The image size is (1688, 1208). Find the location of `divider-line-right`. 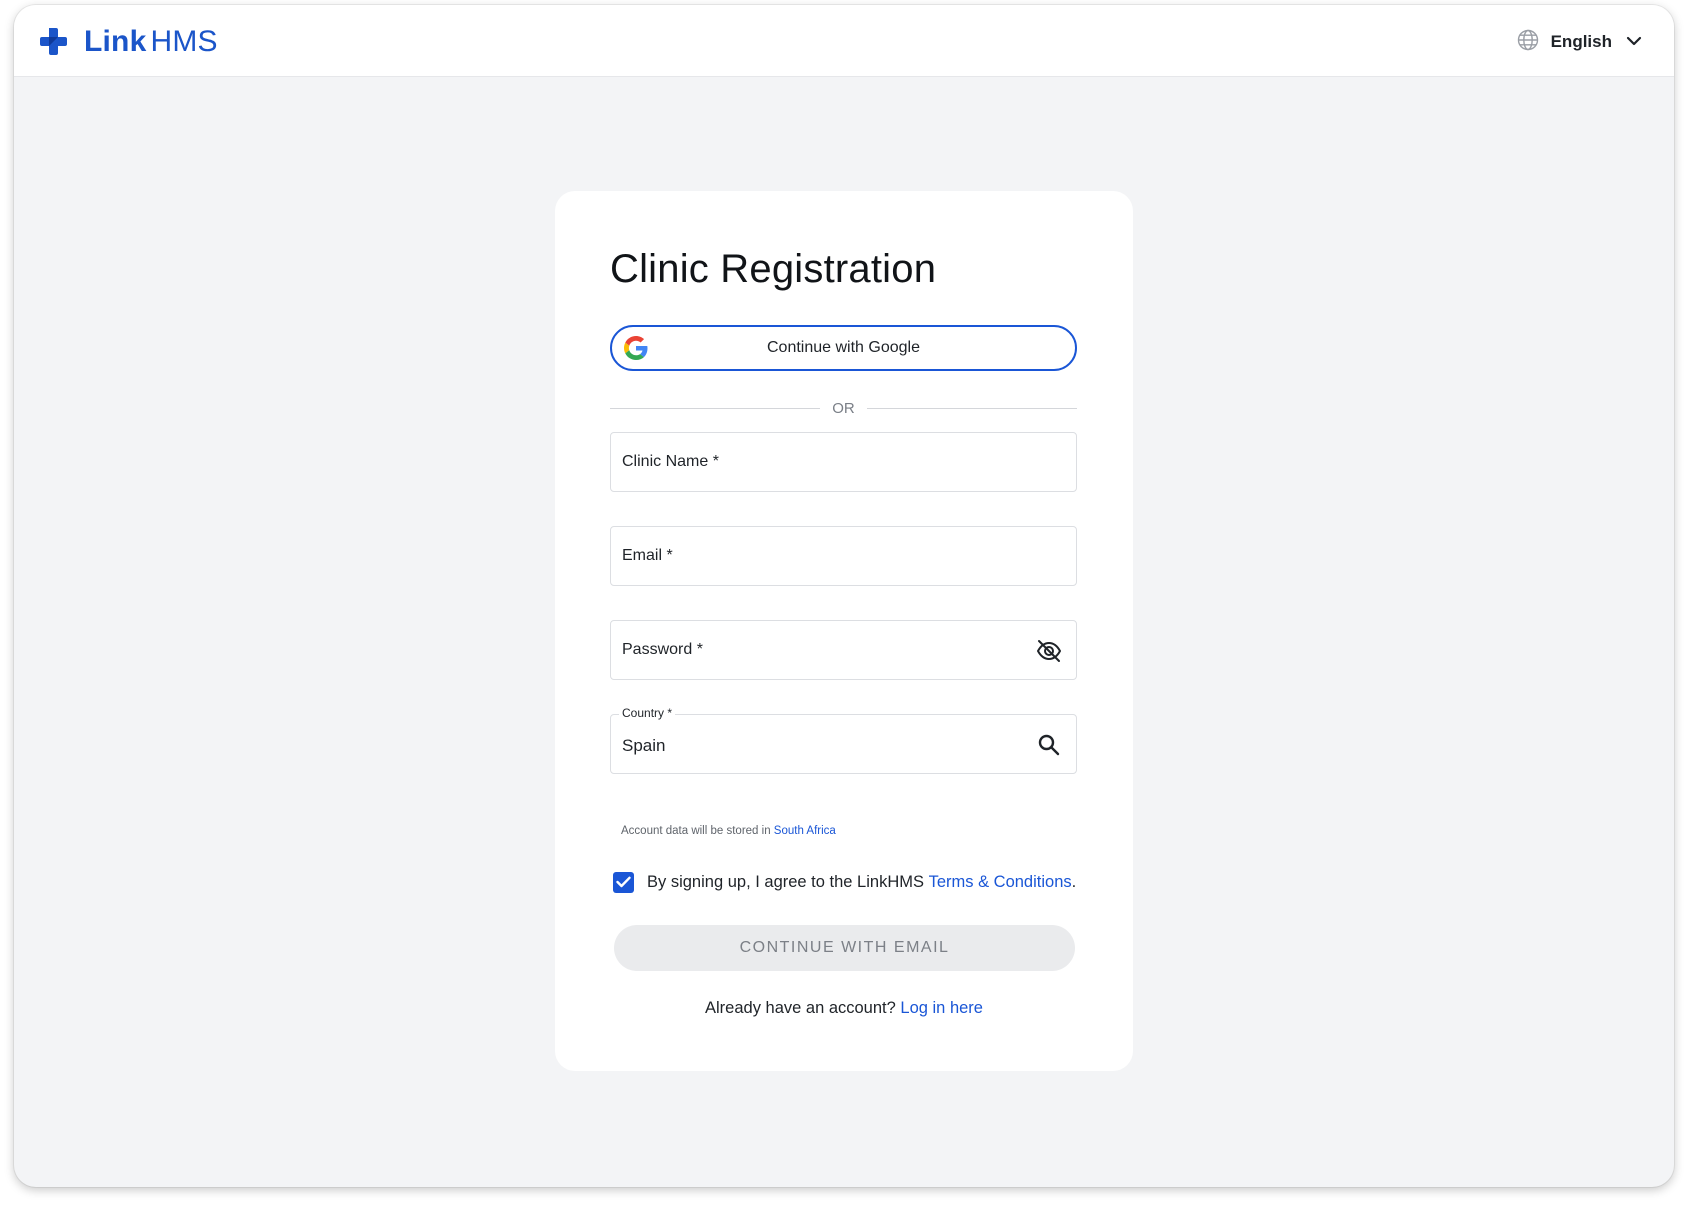

divider-line-right is located at coordinates (972, 408).